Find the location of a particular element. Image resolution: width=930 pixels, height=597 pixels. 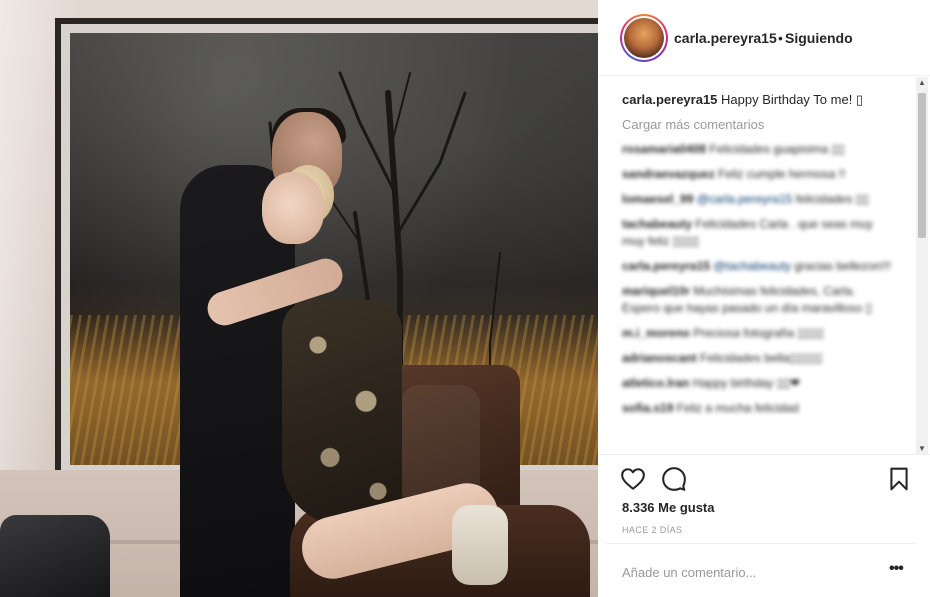

comment: m.i_moreno Preciosa fotografía ▯▯▯▯ is located at coordinates (757, 333).